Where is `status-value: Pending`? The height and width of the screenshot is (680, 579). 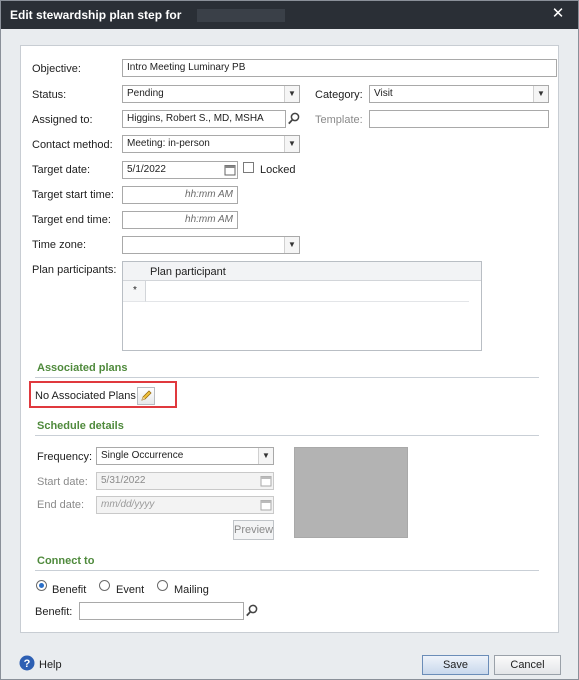 status-value: Pending is located at coordinates (145, 93).